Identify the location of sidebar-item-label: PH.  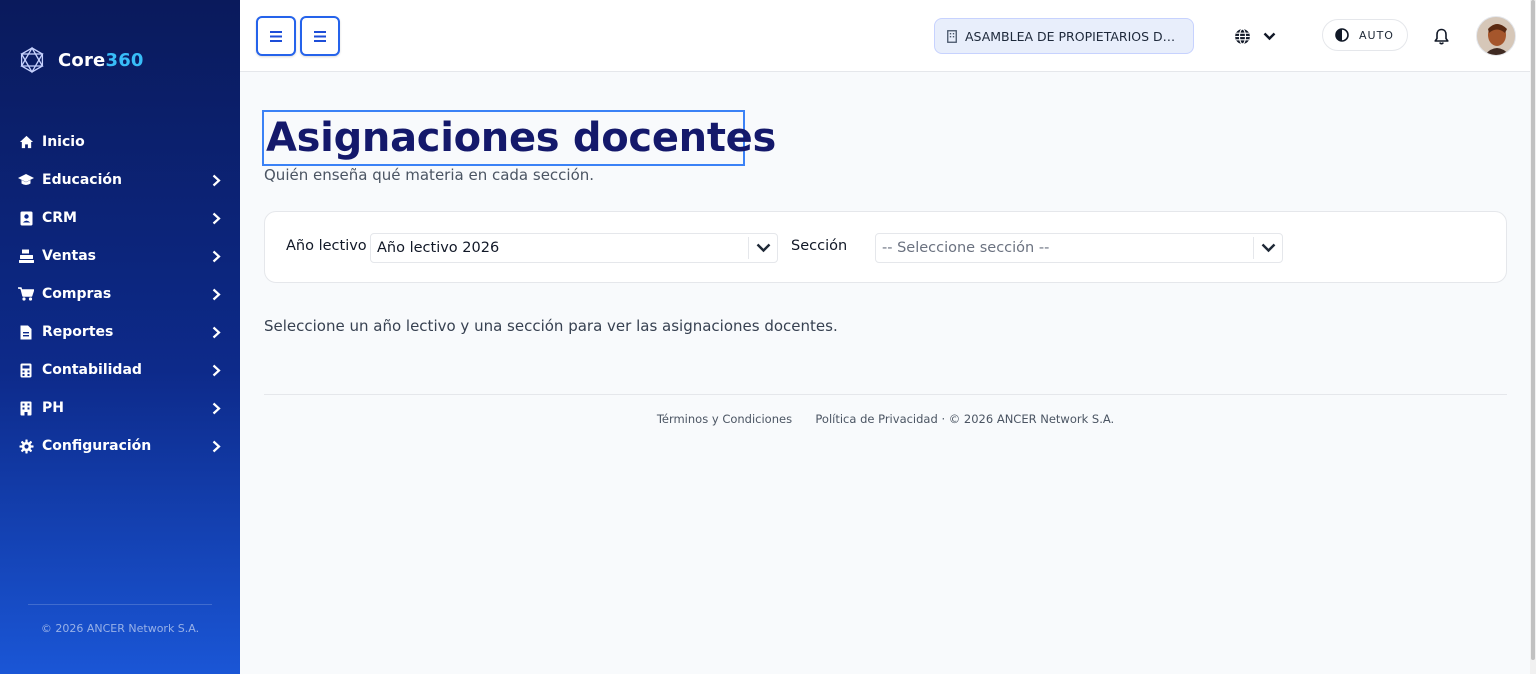
(53, 408).